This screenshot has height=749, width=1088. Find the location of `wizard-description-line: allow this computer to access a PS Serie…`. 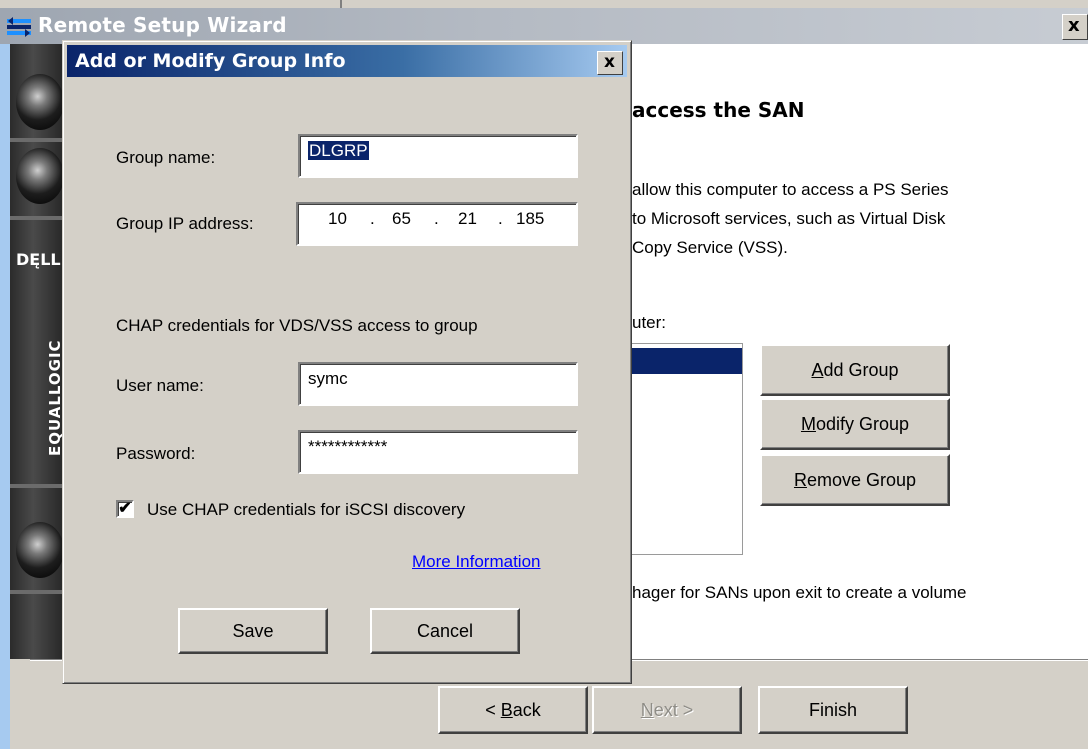

wizard-description-line: allow this computer to access a PS Serie… is located at coordinates (790, 189).